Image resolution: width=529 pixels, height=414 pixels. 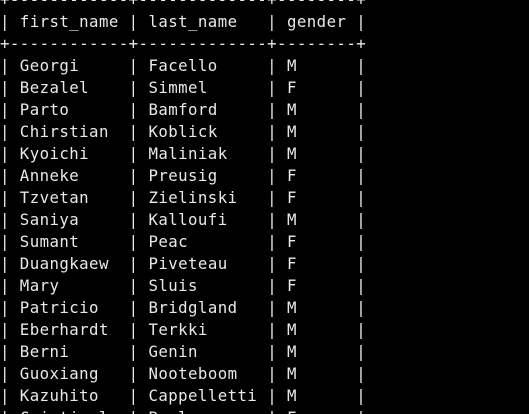 I want to click on table-cell: Bouloucos, so click(x=192, y=411).